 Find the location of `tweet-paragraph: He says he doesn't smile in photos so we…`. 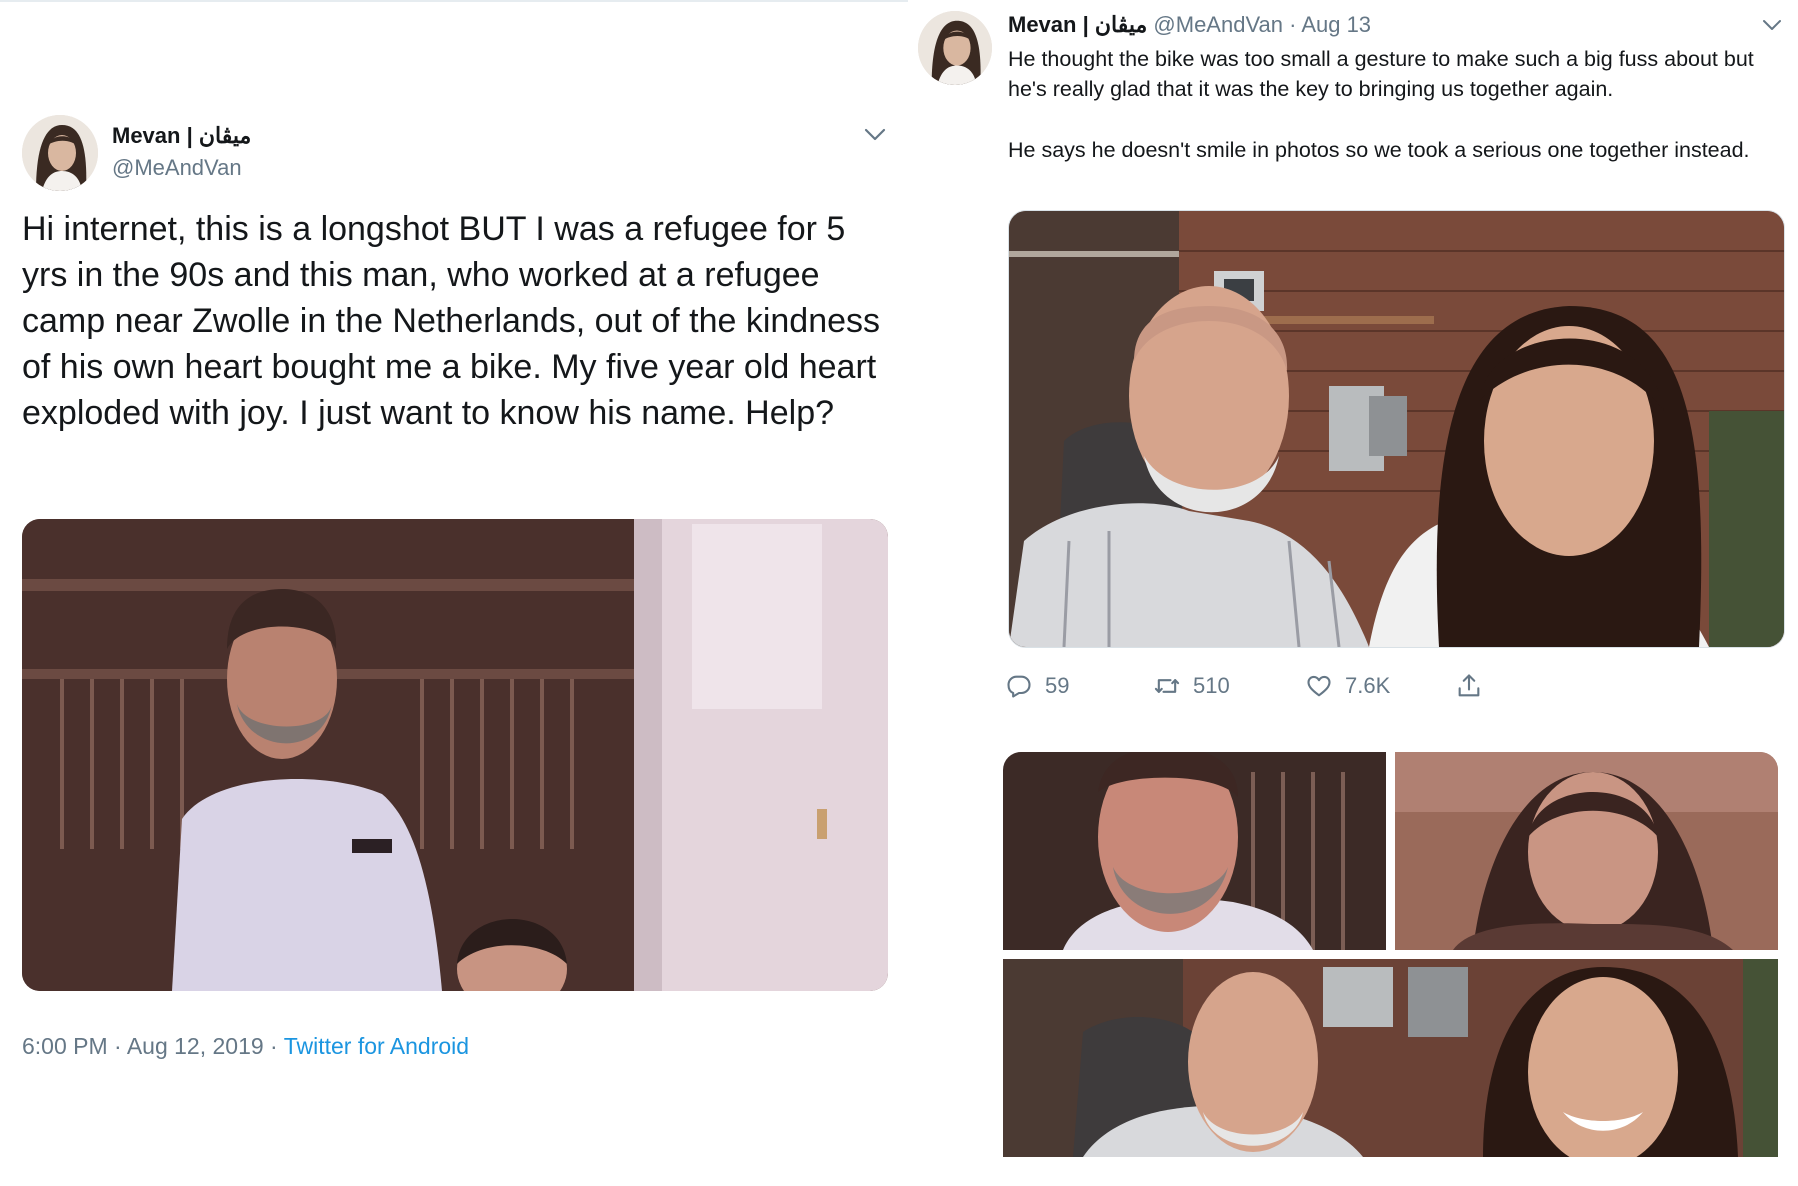

tweet-paragraph: He says he doesn't smile in photos so we… is located at coordinates (1379, 150).